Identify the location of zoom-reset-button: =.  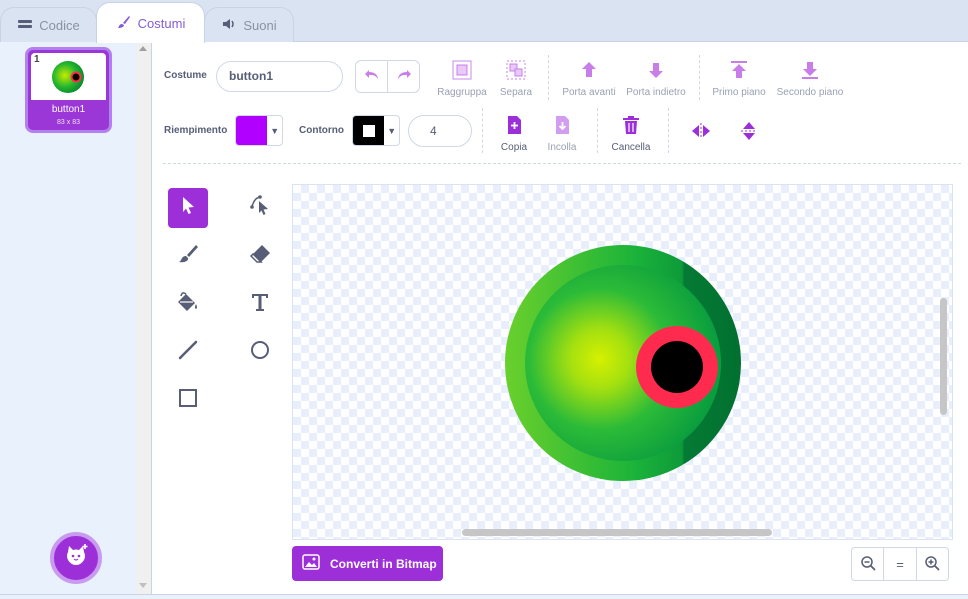
(899, 564).